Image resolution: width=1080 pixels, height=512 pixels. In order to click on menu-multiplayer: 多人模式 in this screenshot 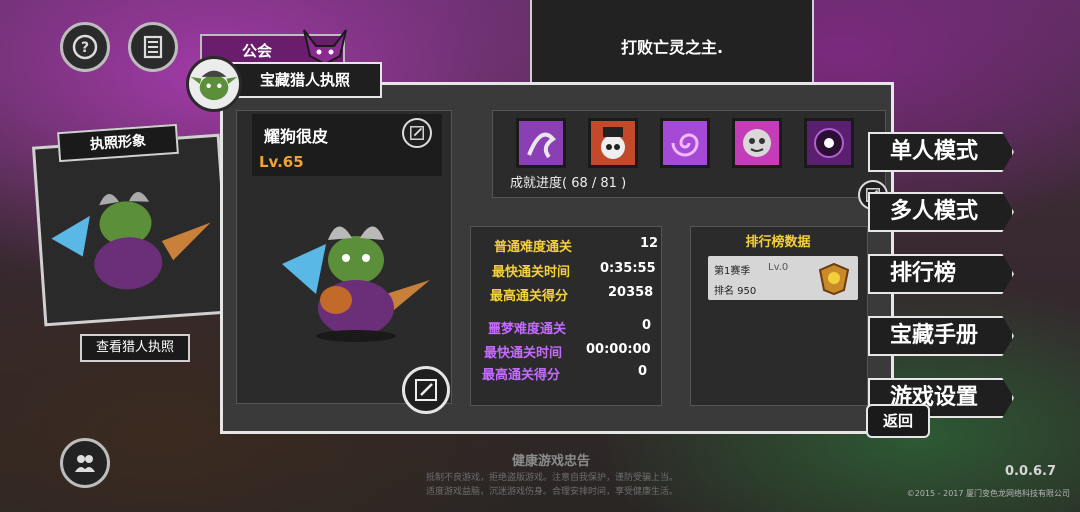, I will do `click(941, 212)`.